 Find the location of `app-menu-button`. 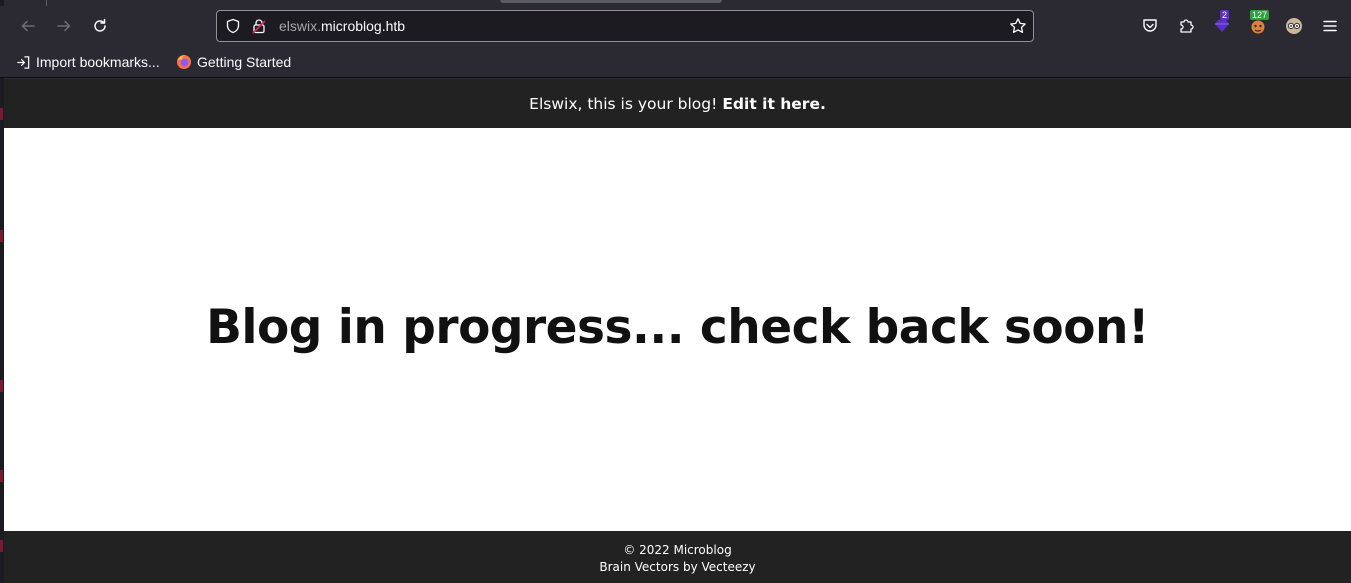

app-menu-button is located at coordinates (1330, 26).